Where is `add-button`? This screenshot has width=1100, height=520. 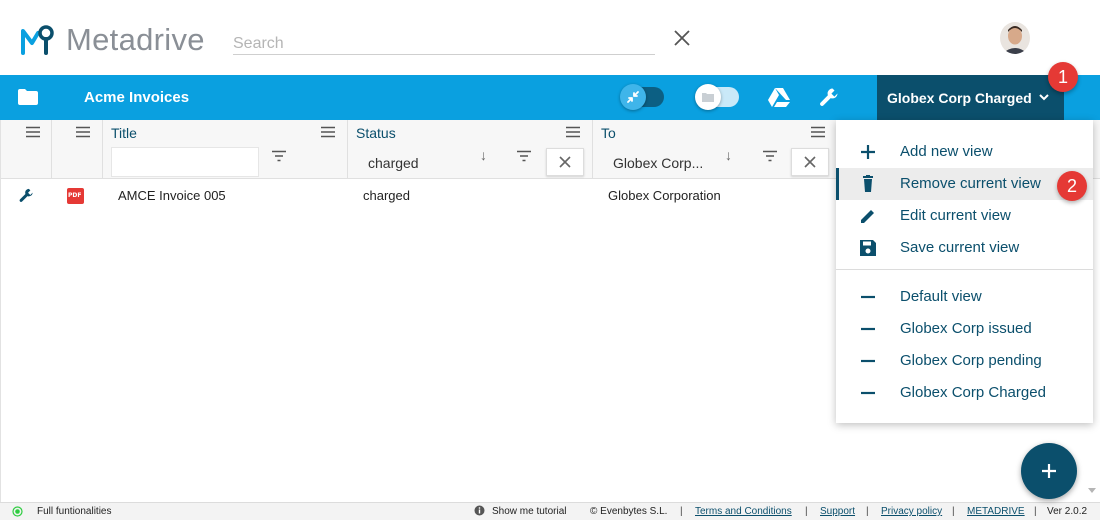 add-button is located at coordinates (1049, 471).